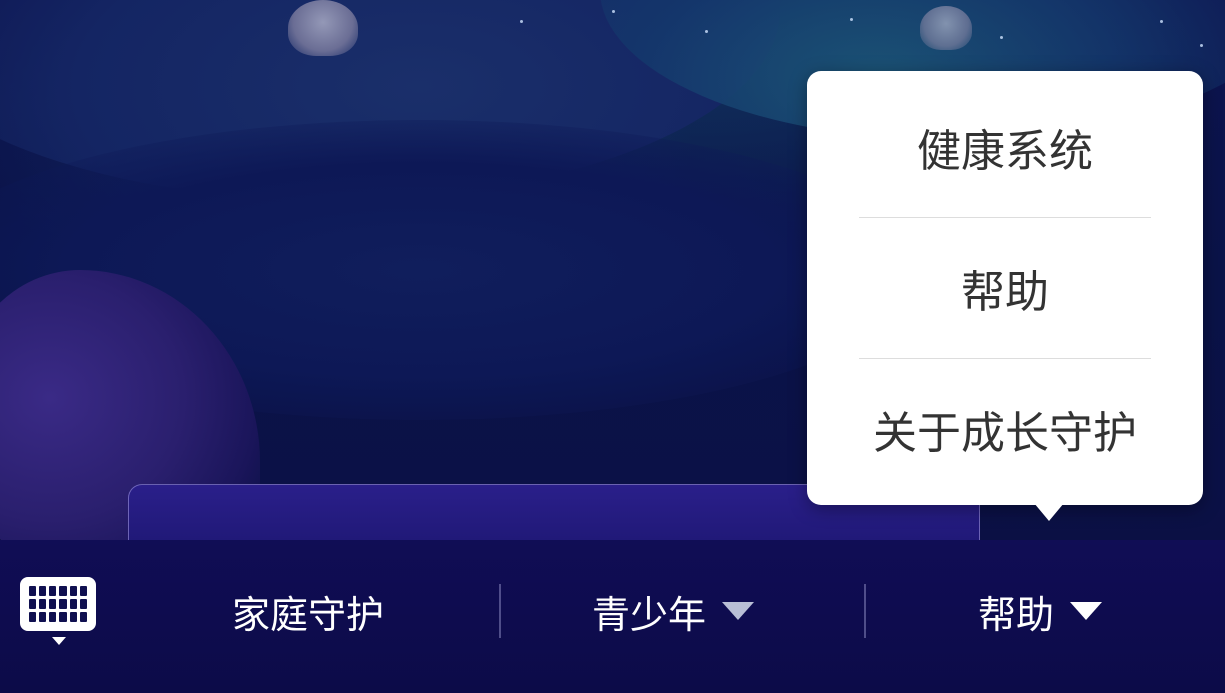  I want to click on popup-pointer, so click(1049, 512).